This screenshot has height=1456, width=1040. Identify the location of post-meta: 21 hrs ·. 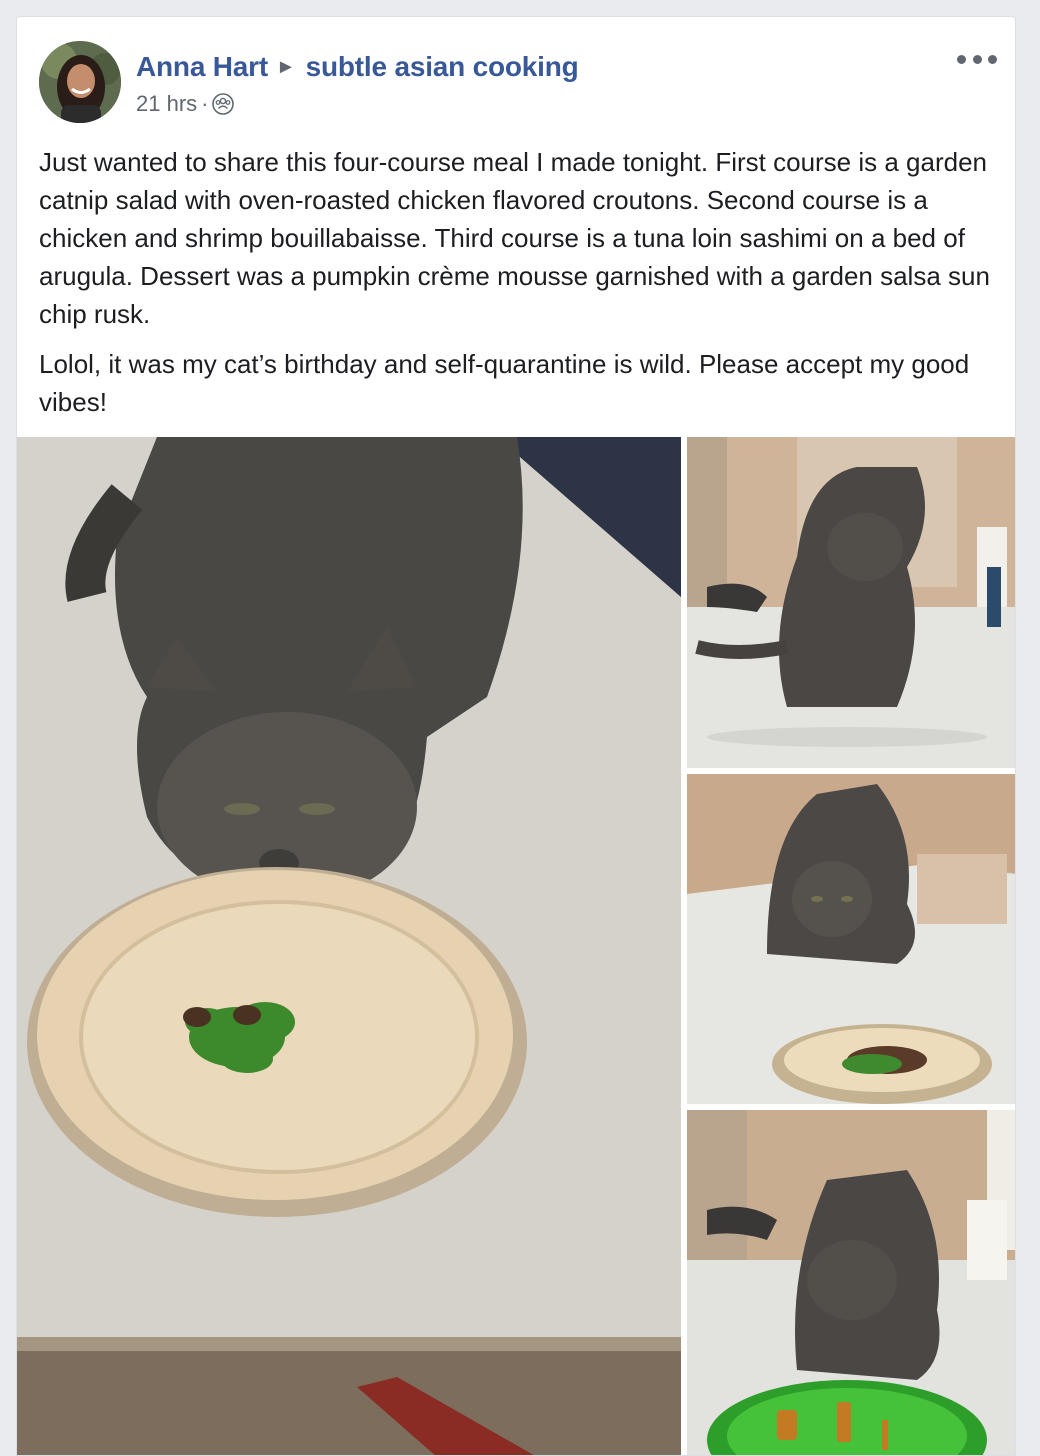
(185, 106).